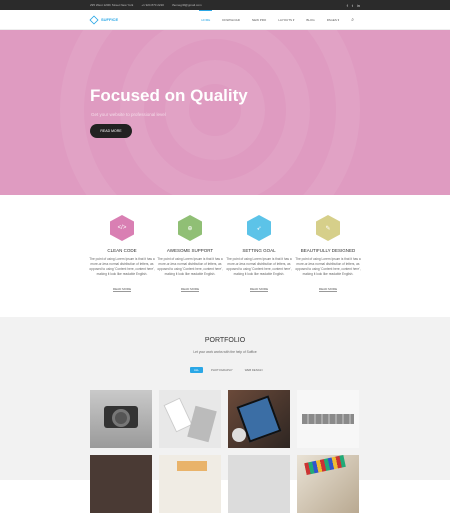 The height and width of the screenshot is (513, 450). Describe the element at coordinates (205, 19) in the screenshot. I see `nav-home: HOME` at that location.